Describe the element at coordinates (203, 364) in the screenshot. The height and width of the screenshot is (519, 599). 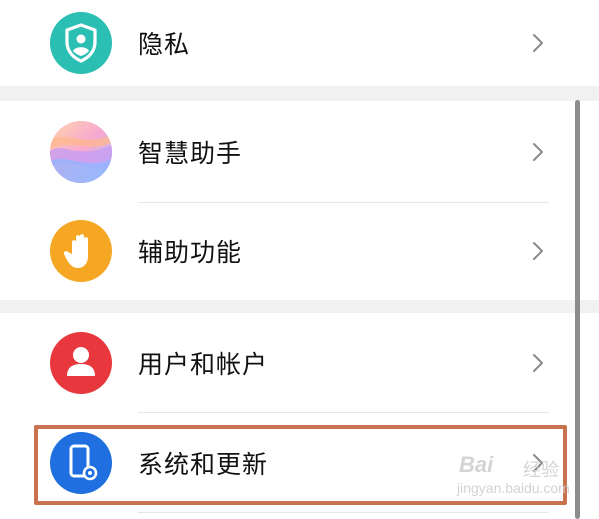
I see `settings-item-label: 用户和帐户` at that location.